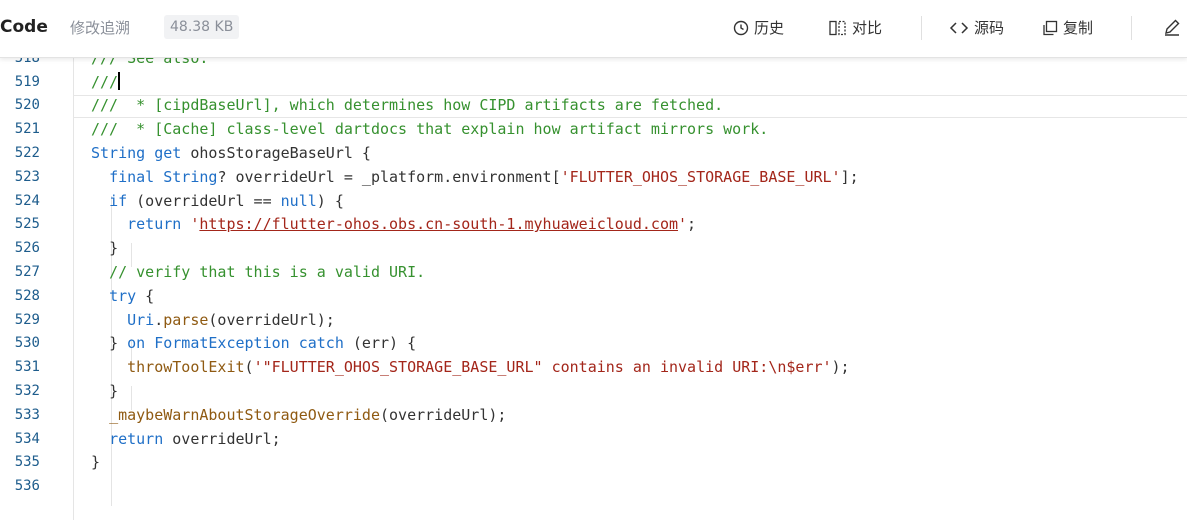 This screenshot has height=520, width=1187. I want to click on line-number: 529, so click(27, 319).